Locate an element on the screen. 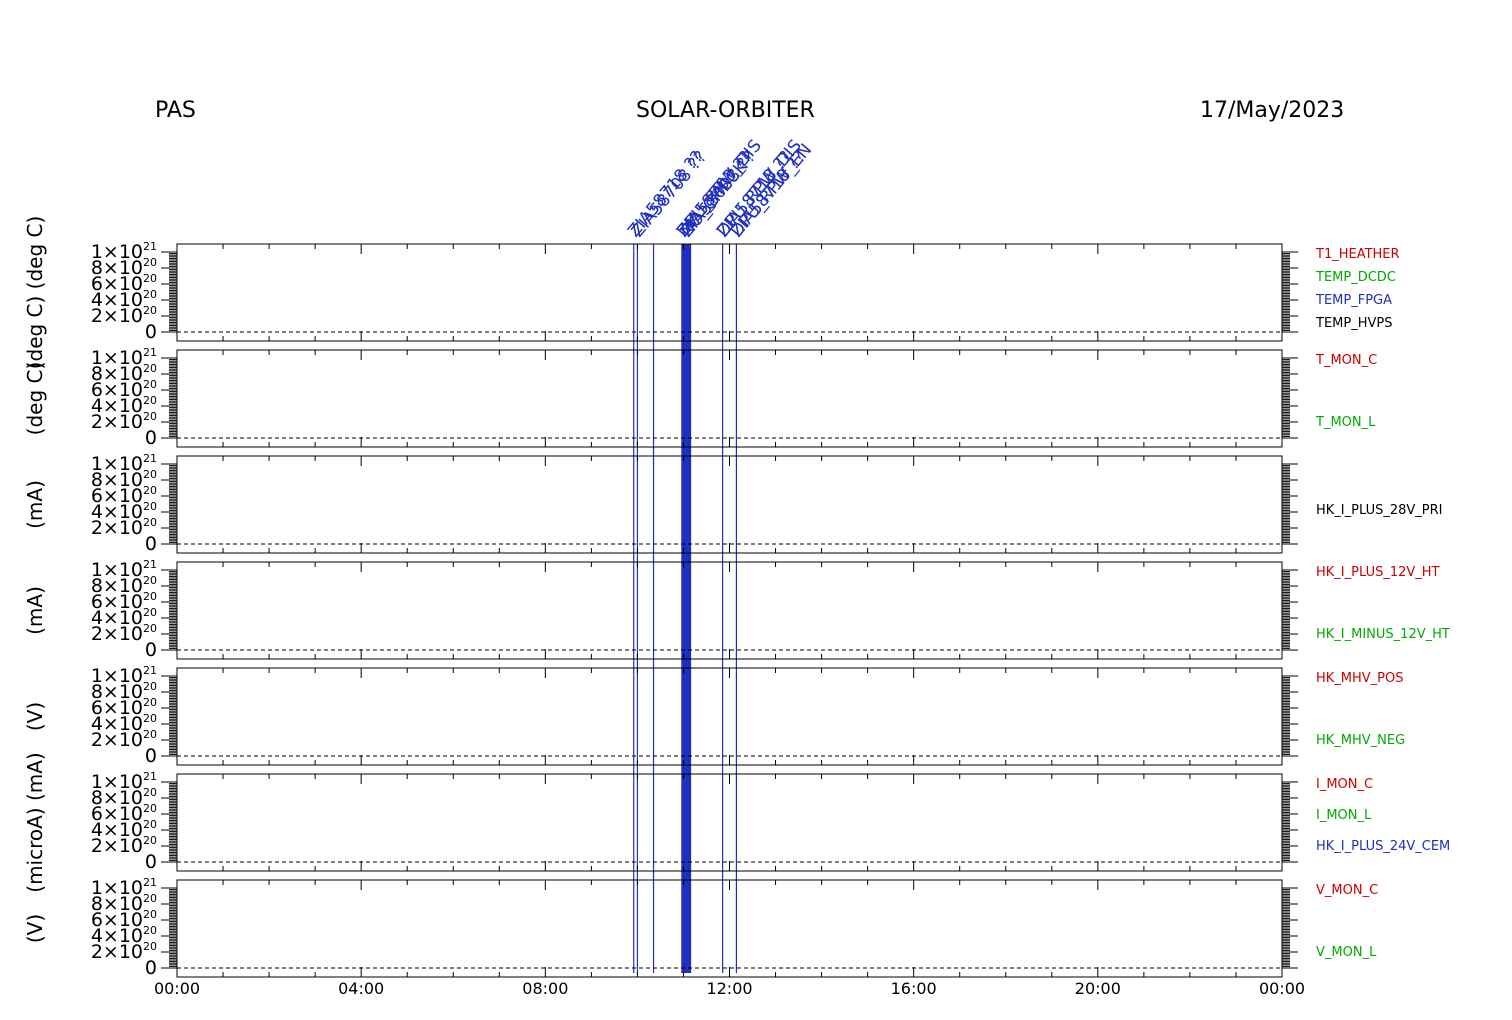 The height and width of the screenshot is (1020, 1512). legend-entry: TEMP_HVPS is located at coordinates (1353, 323).